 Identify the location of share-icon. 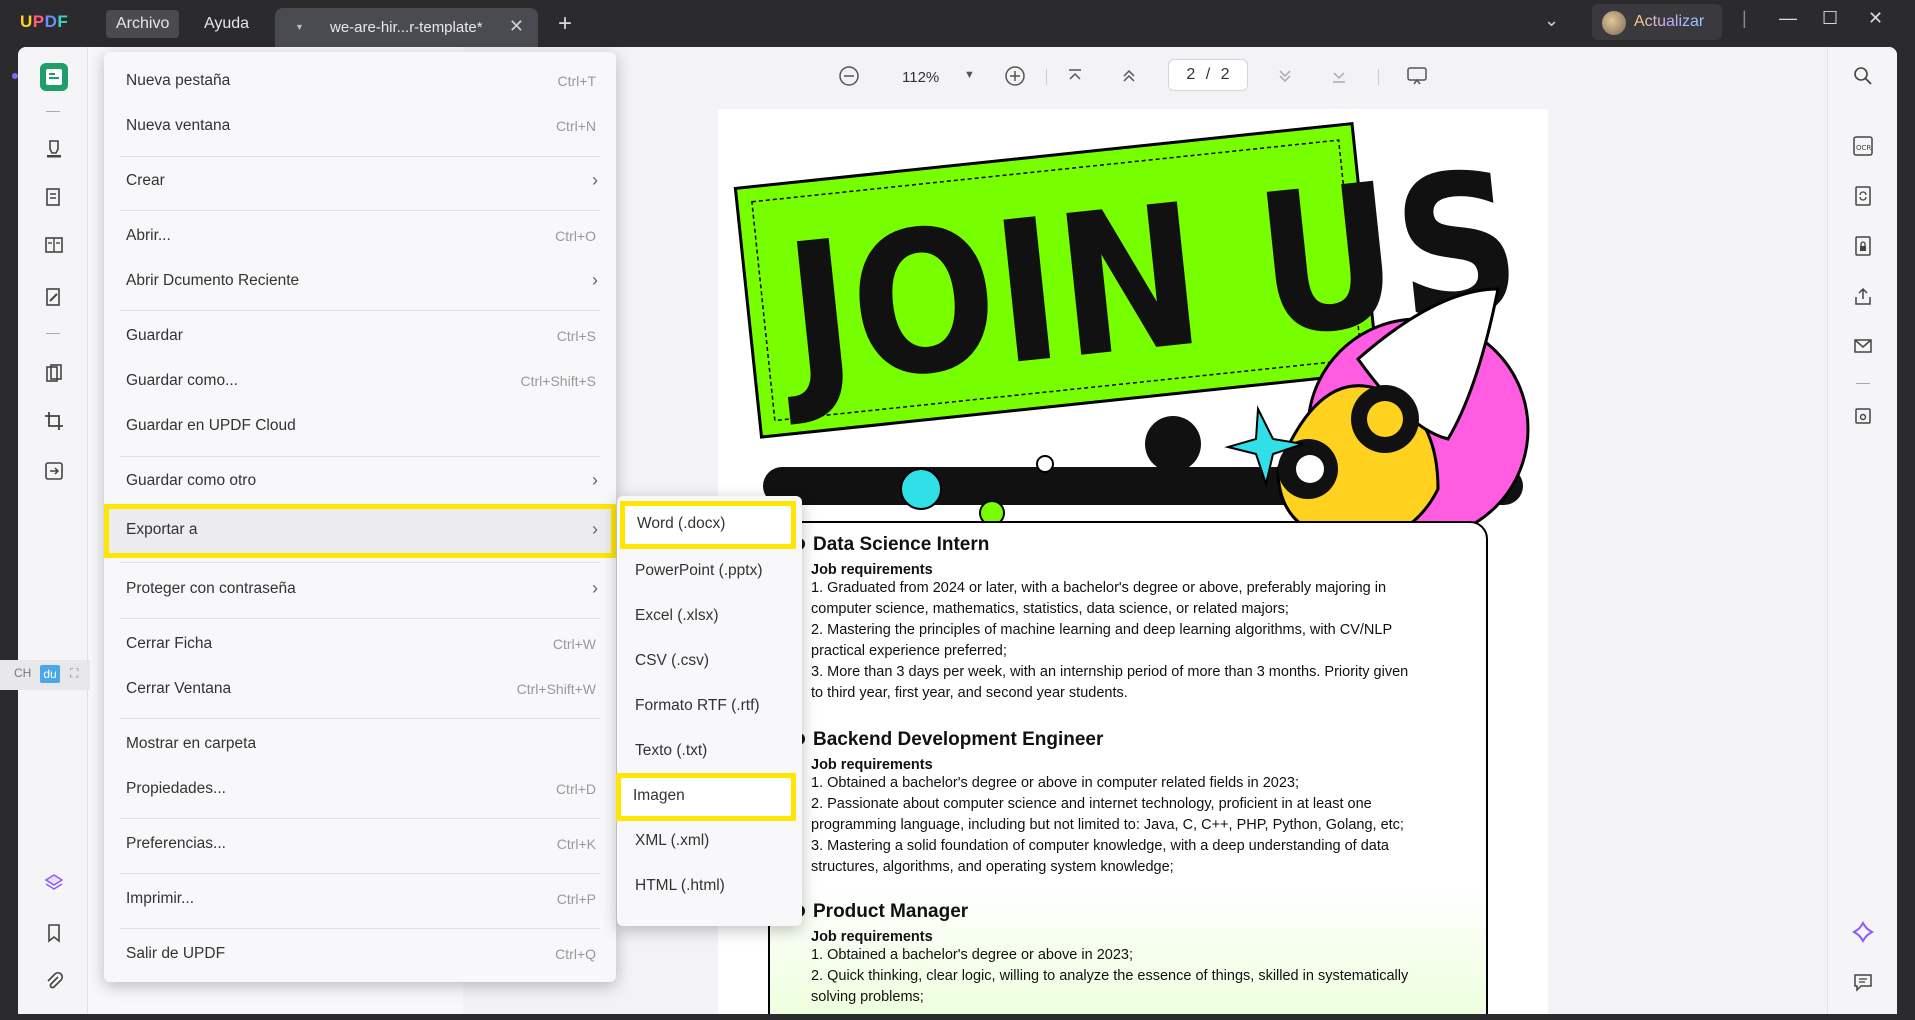
(1863, 296).